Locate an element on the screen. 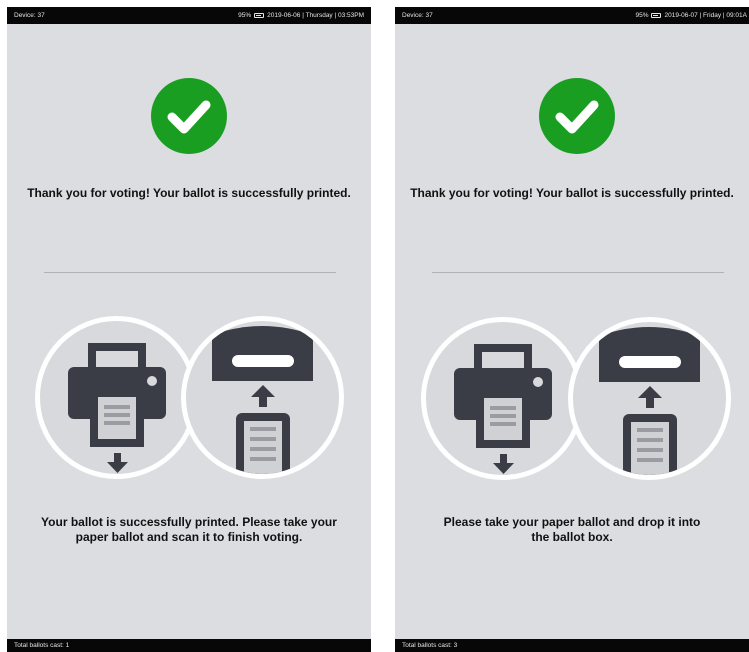 The width and height of the screenshot is (749, 652). bottom-bar: Total ballots cast: 3 is located at coordinates (572, 645).